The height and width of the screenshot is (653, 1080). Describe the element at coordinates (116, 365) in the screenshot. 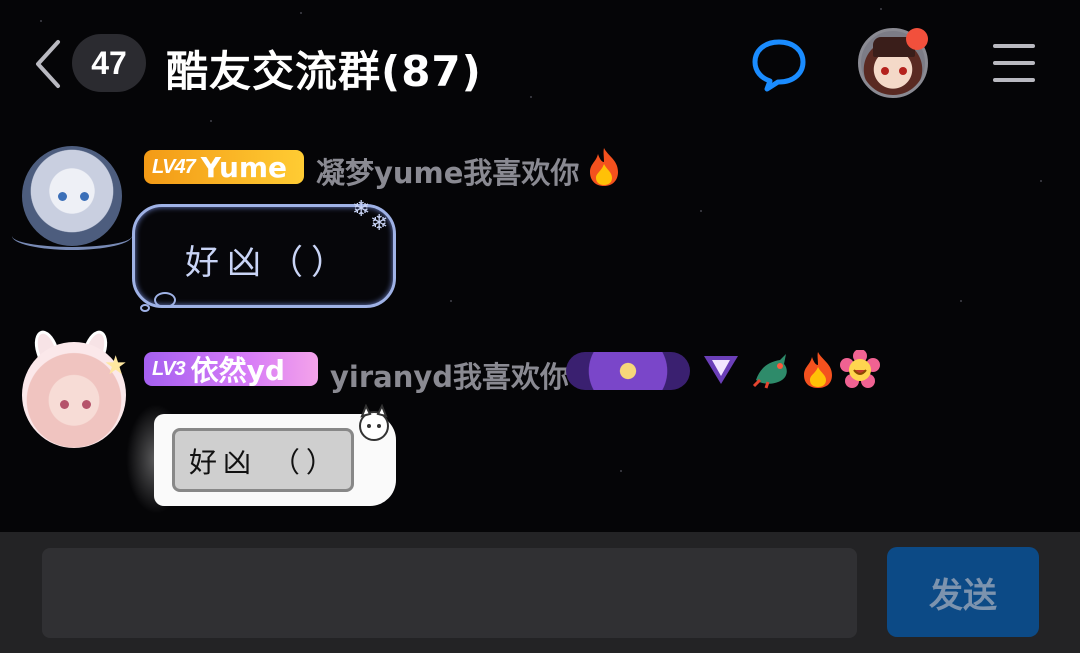

I see `star-icon: ★` at that location.